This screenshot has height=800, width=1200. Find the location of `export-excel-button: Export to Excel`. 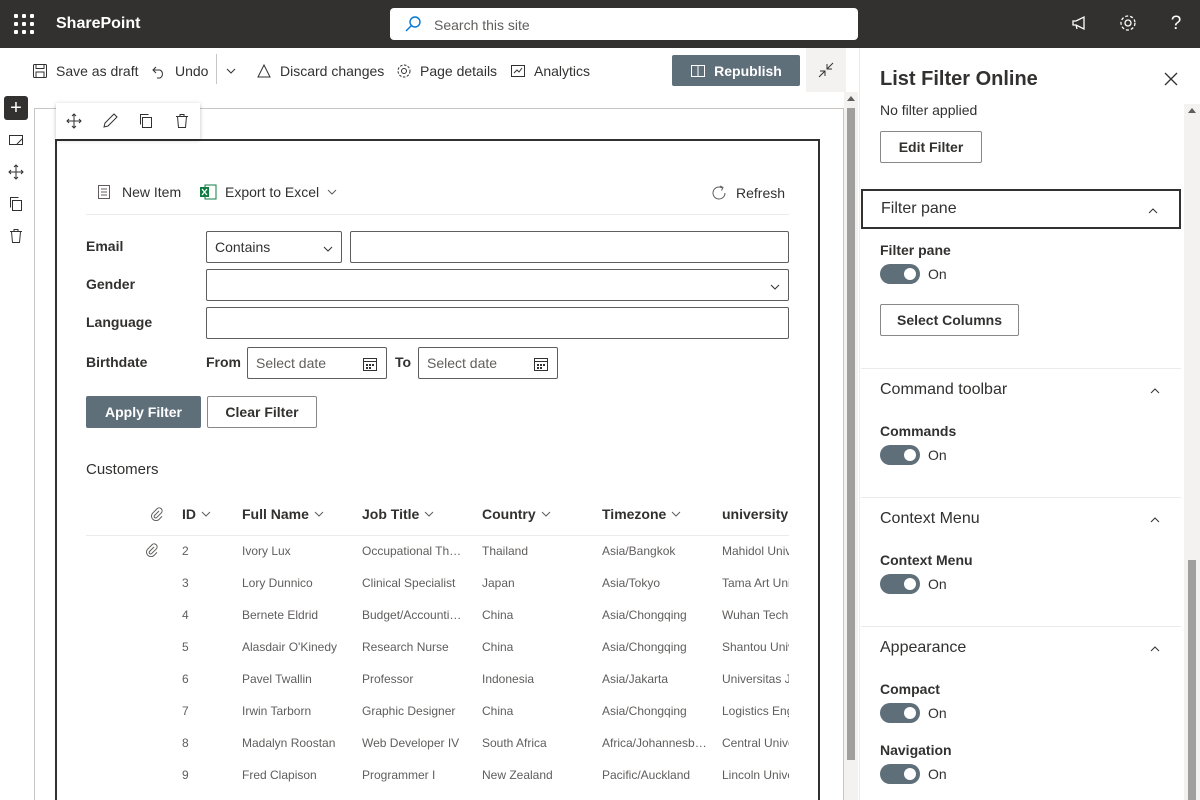

export-excel-button: Export to Excel is located at coordinates (272, 192).